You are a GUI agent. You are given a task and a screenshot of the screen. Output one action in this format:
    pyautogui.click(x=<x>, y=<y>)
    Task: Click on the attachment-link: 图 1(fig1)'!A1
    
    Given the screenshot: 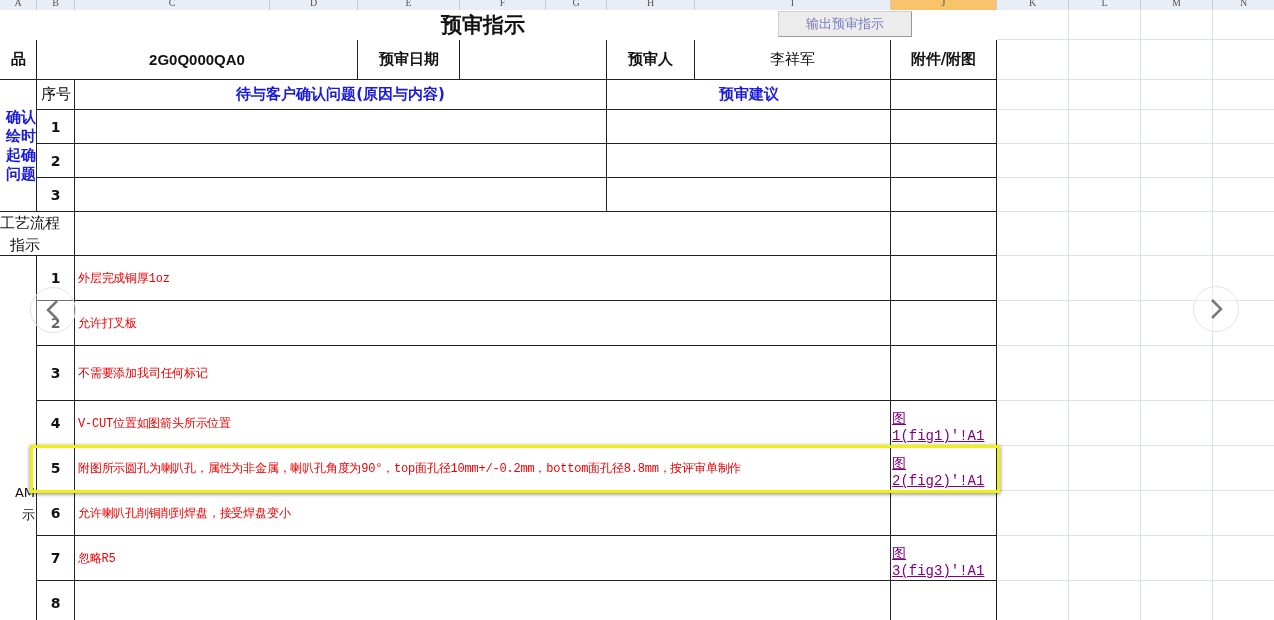 What is the action you would take?
    pyautogui.click(x=938, y=428)
    